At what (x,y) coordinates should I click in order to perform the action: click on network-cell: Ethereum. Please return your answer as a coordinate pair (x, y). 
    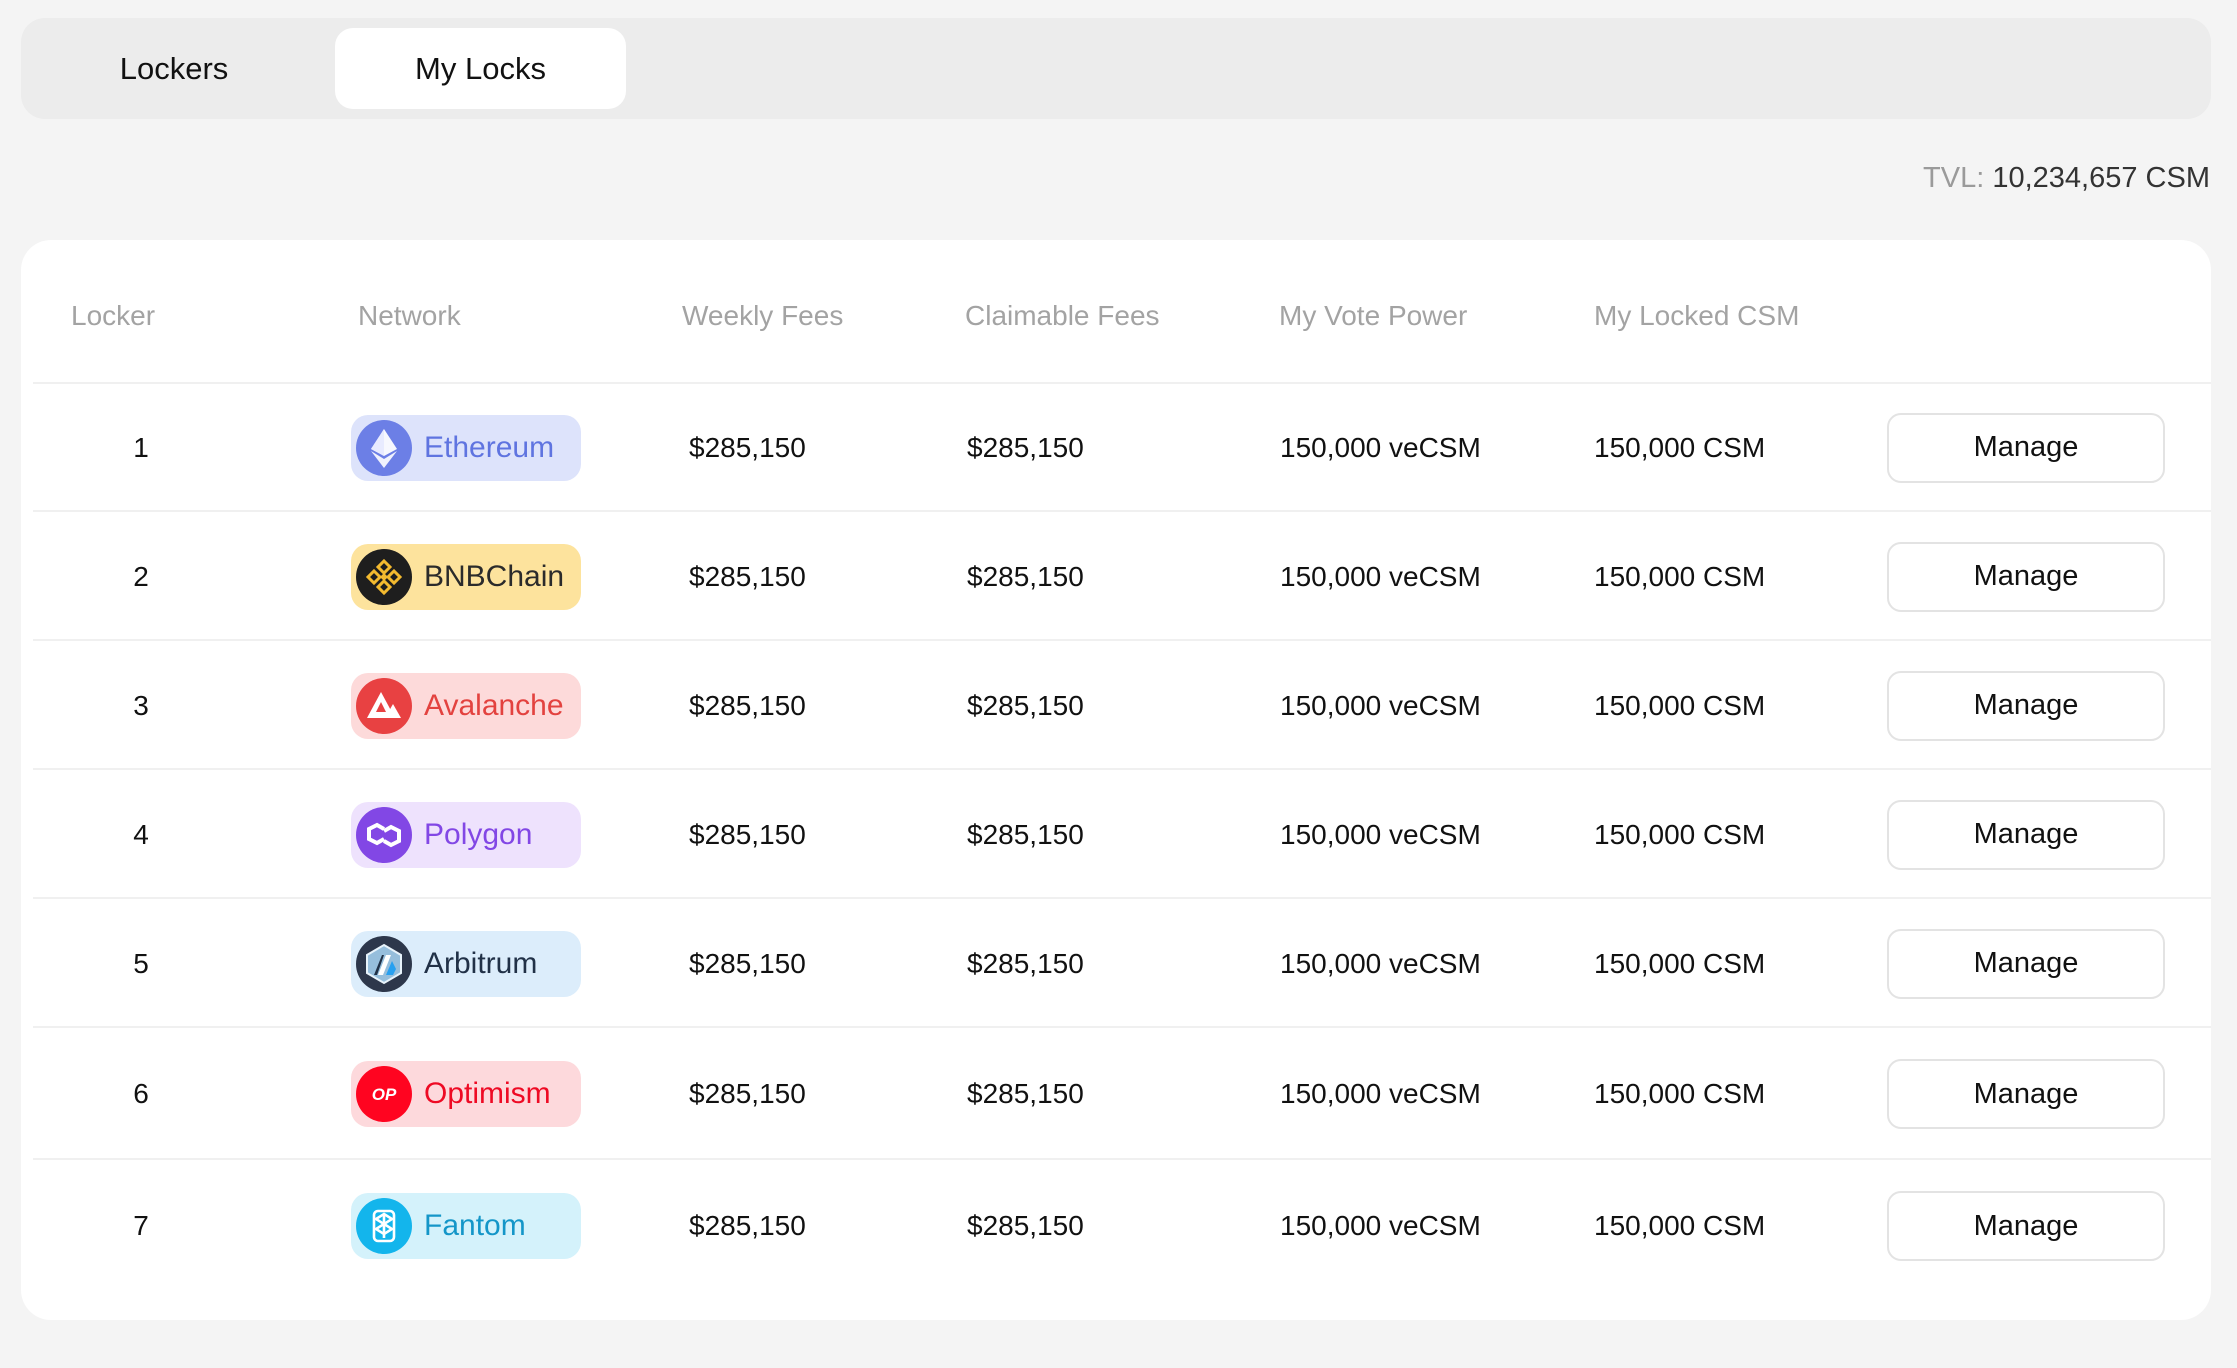
    Looking at the image, I should click on (466, 447).